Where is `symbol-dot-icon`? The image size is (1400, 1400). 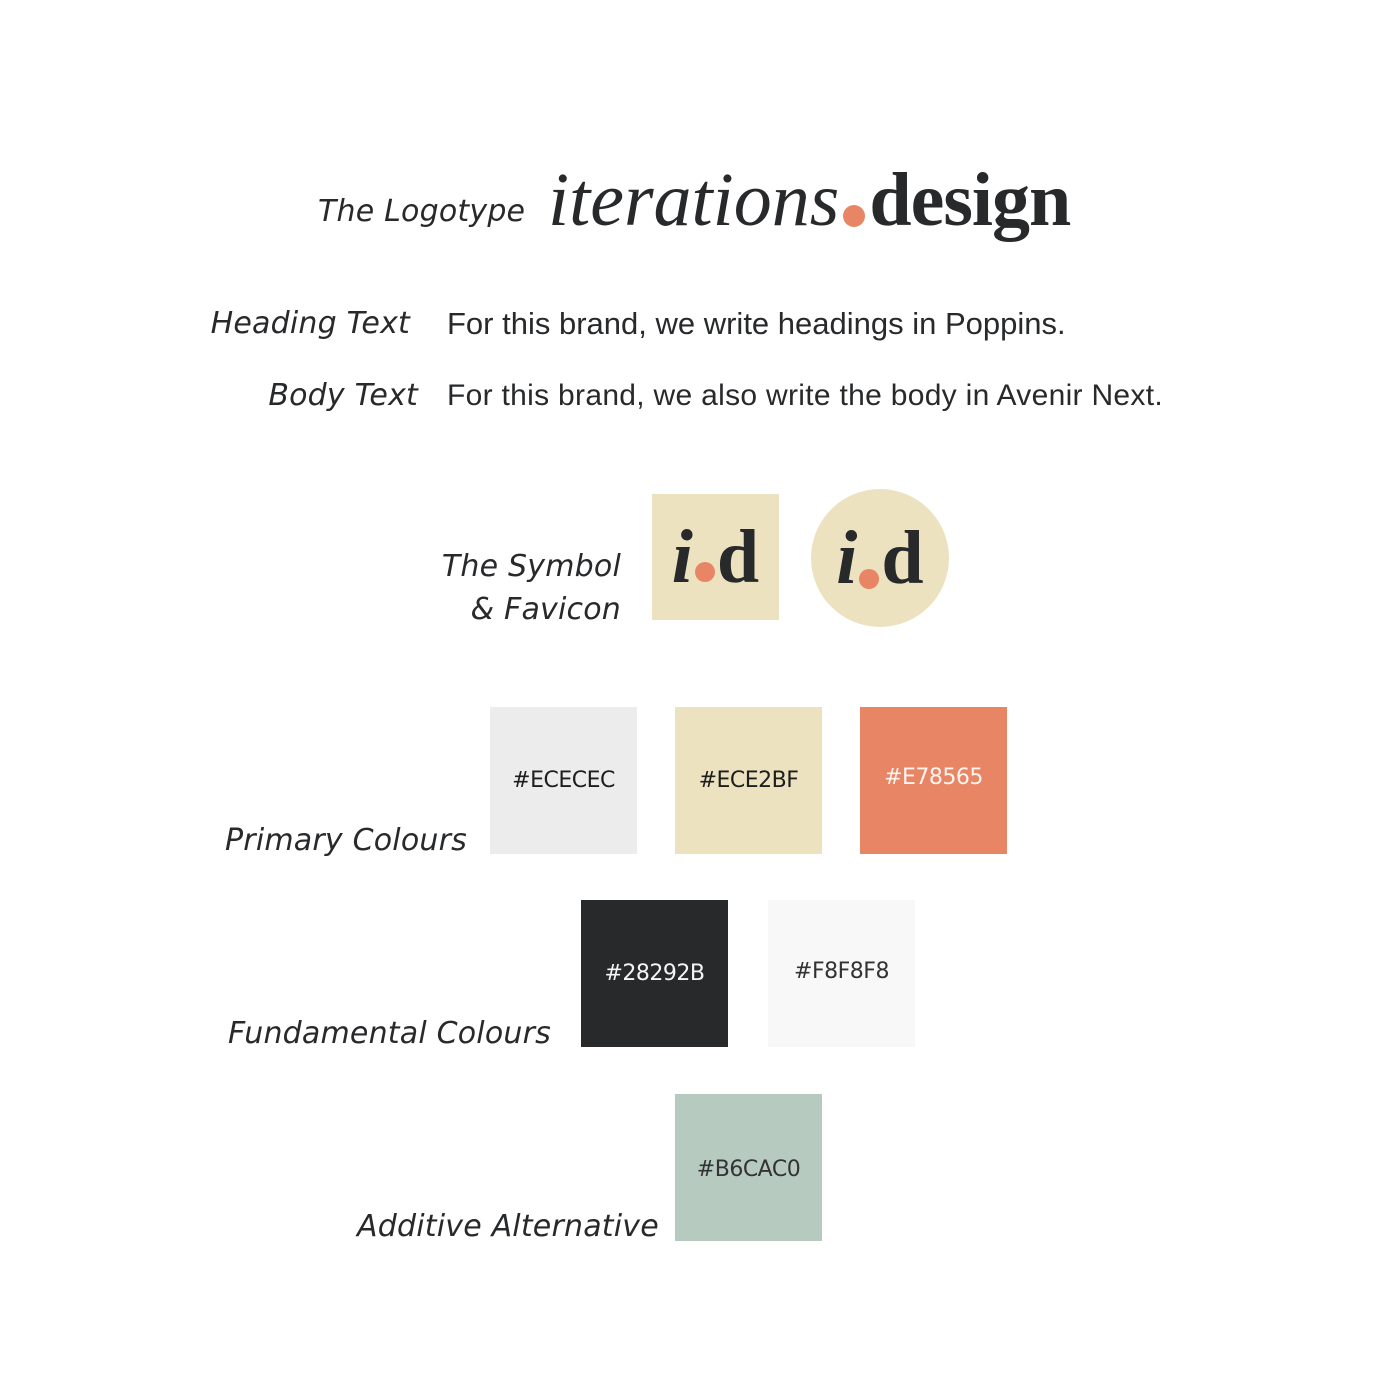 symbol-dot-icon is located at coordinates (704, 572).